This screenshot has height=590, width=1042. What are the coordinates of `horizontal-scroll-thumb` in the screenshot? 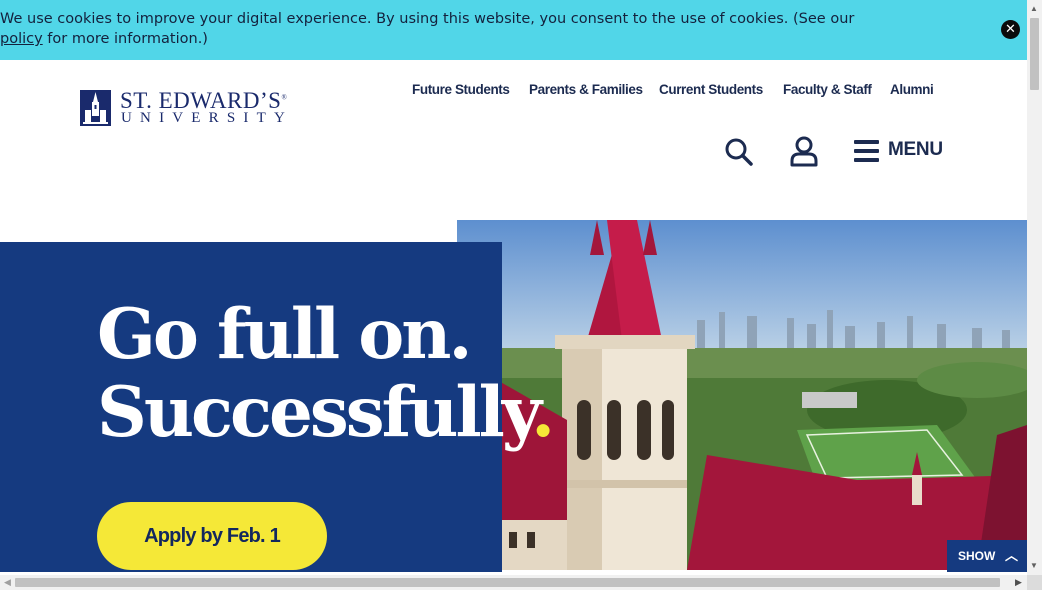 It's located at (507, 582).